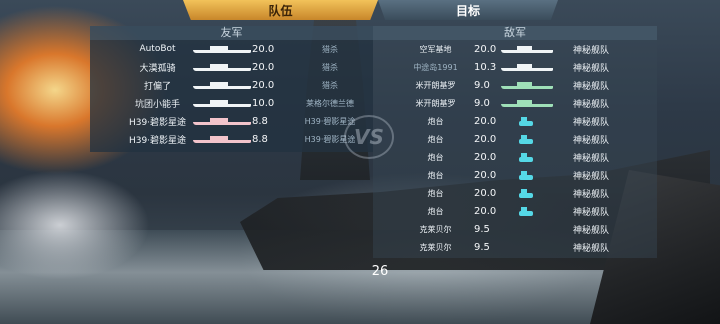 This screenshot has width=720, height=324. I want to click on tab-target-label: 目标, so click(467, 10).